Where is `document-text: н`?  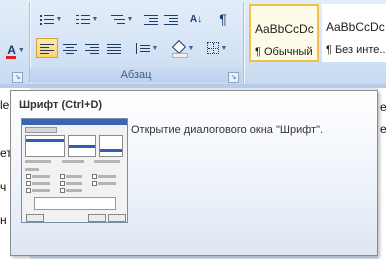
document-text: н is located at coordinates (3, 220).